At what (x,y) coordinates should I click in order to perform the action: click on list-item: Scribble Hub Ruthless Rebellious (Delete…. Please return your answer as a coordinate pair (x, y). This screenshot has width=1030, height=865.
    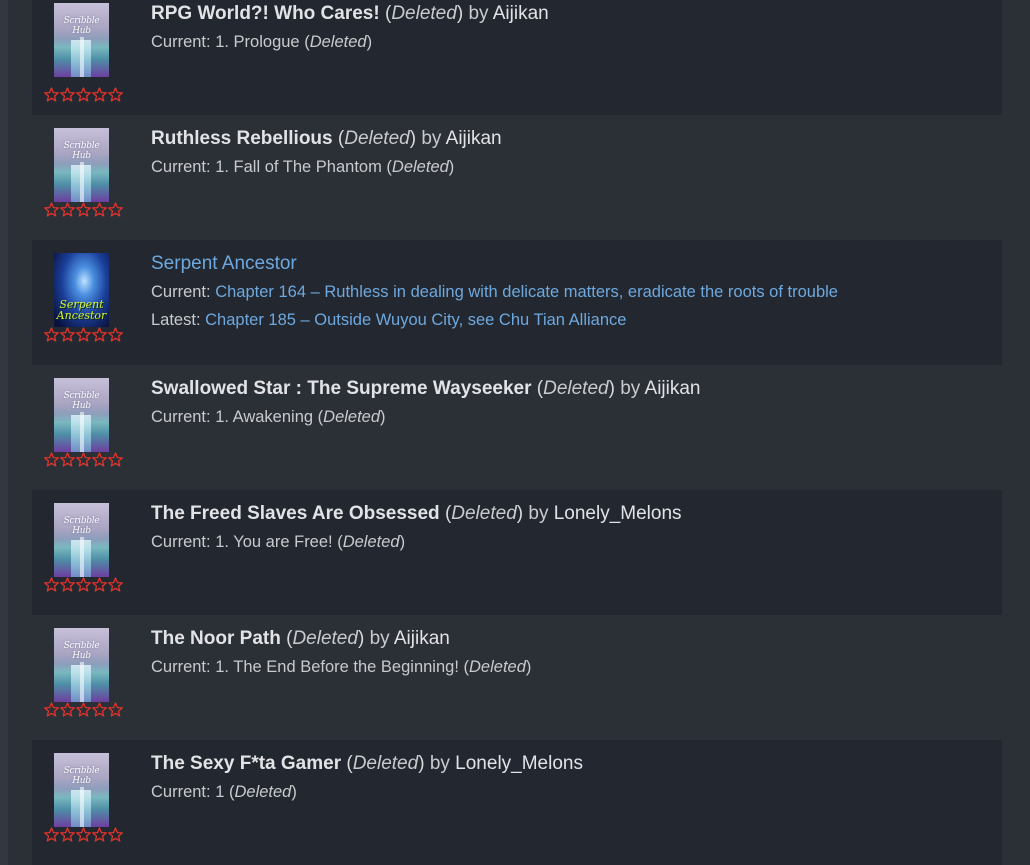
    Looking at the image, I should click on (517, 177).